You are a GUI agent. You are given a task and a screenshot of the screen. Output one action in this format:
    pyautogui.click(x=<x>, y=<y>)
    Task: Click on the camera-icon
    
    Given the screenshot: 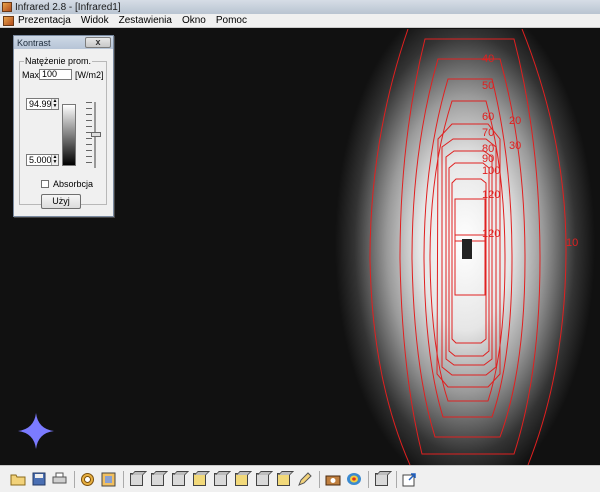 What is the action you would take?
    pyautogui.click(x=332, y=479)
    